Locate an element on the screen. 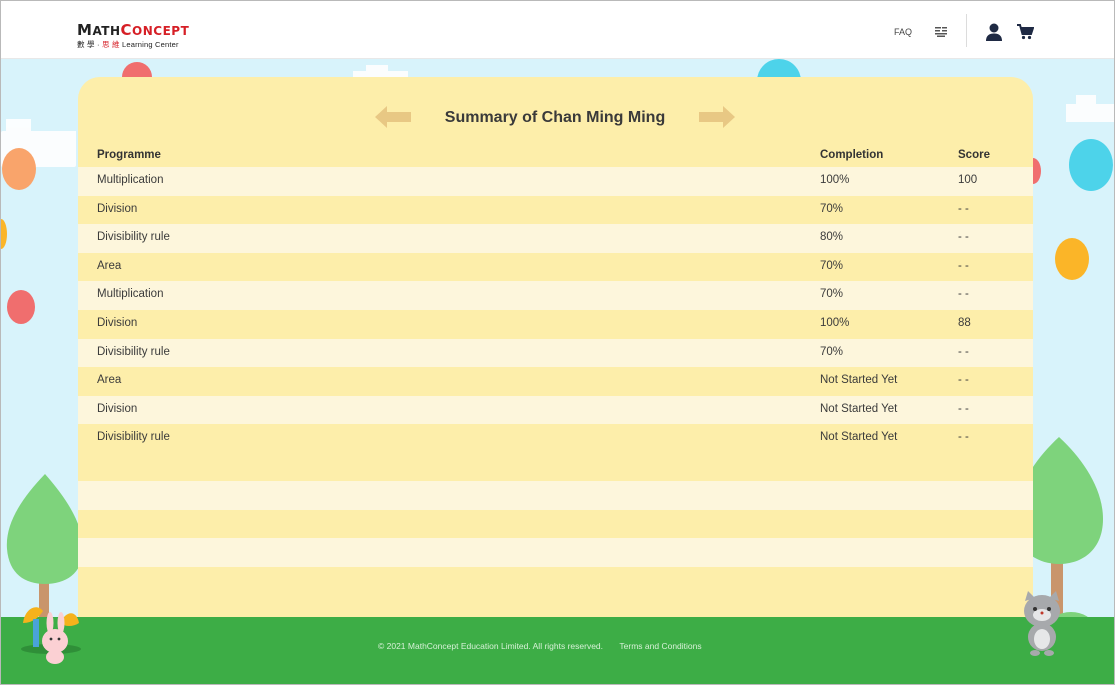 Image resolution: width=1115 pixels, height=685 pixels. brand-logo: MATHCONCEPT 數 學 · 思 維 Learning Center is located at coordinates (133, 35).